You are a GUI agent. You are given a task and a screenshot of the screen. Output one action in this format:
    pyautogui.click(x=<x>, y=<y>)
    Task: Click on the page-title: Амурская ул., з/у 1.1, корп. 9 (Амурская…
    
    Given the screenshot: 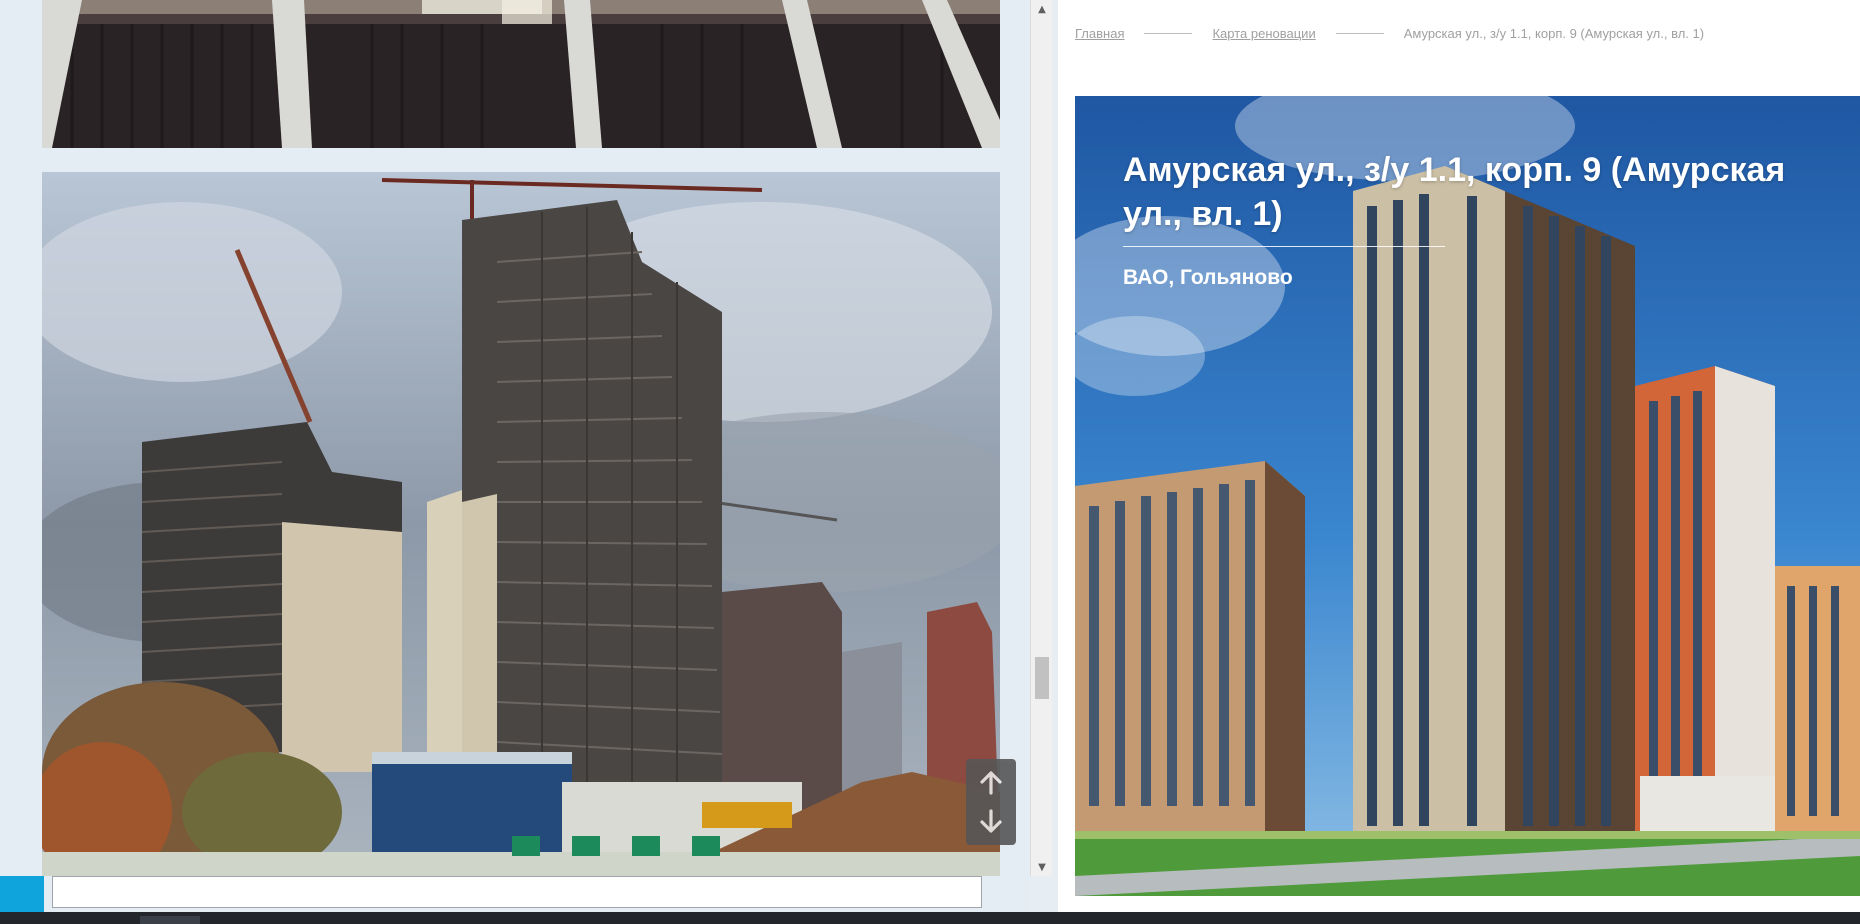 What is the action you would take?
    pyautogui.click(x=1454, y=192)
    